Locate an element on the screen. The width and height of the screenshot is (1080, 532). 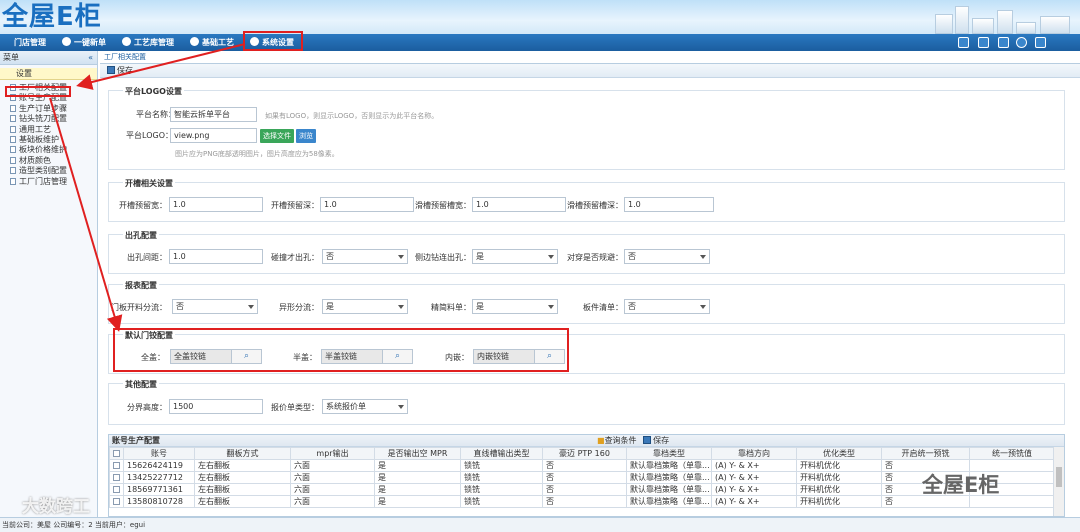
home-icon is located at coordinates (963, 42).